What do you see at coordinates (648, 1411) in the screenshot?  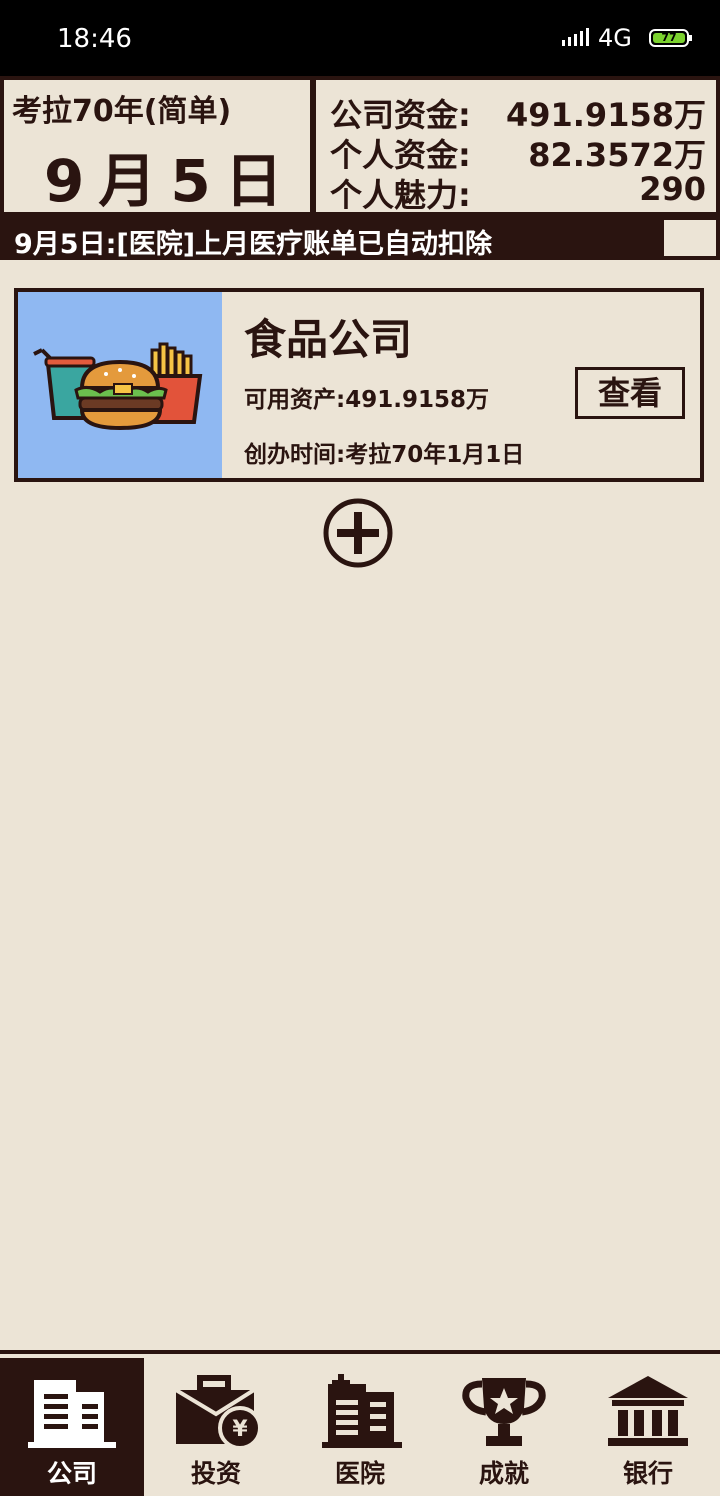 I see `bank-icon` at bounding box center [648, 1411].